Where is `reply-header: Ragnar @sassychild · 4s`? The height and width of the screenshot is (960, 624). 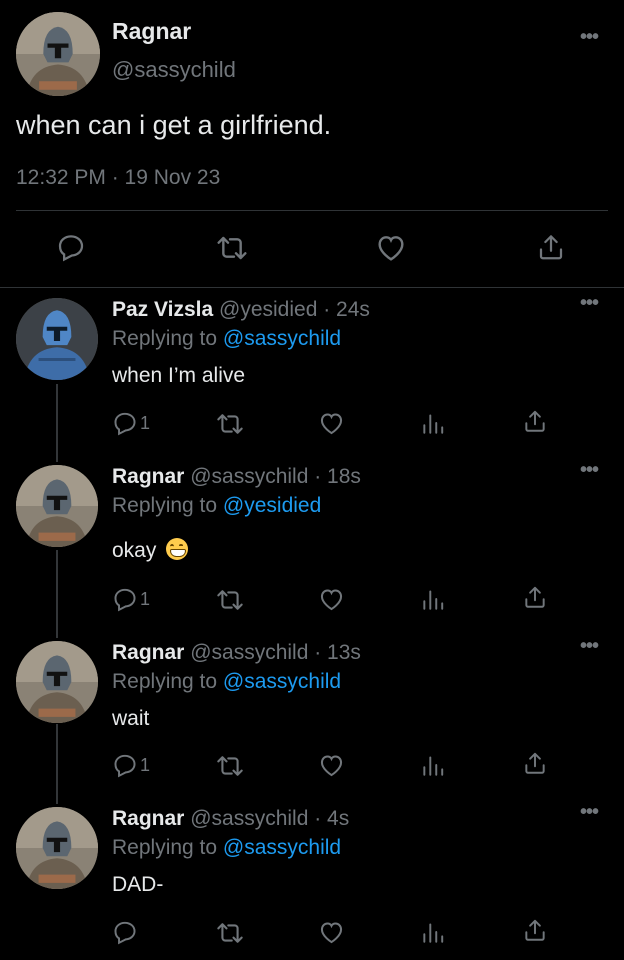
reply-header: Ragnar @sassychild · 4s is located at coordinates (230, 819).